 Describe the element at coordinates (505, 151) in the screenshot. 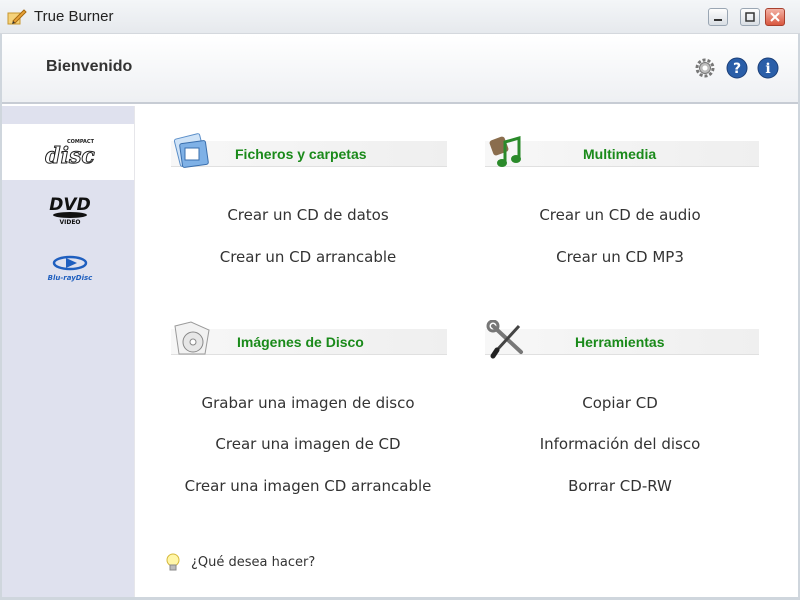

I see `music-note-icon` at that location.